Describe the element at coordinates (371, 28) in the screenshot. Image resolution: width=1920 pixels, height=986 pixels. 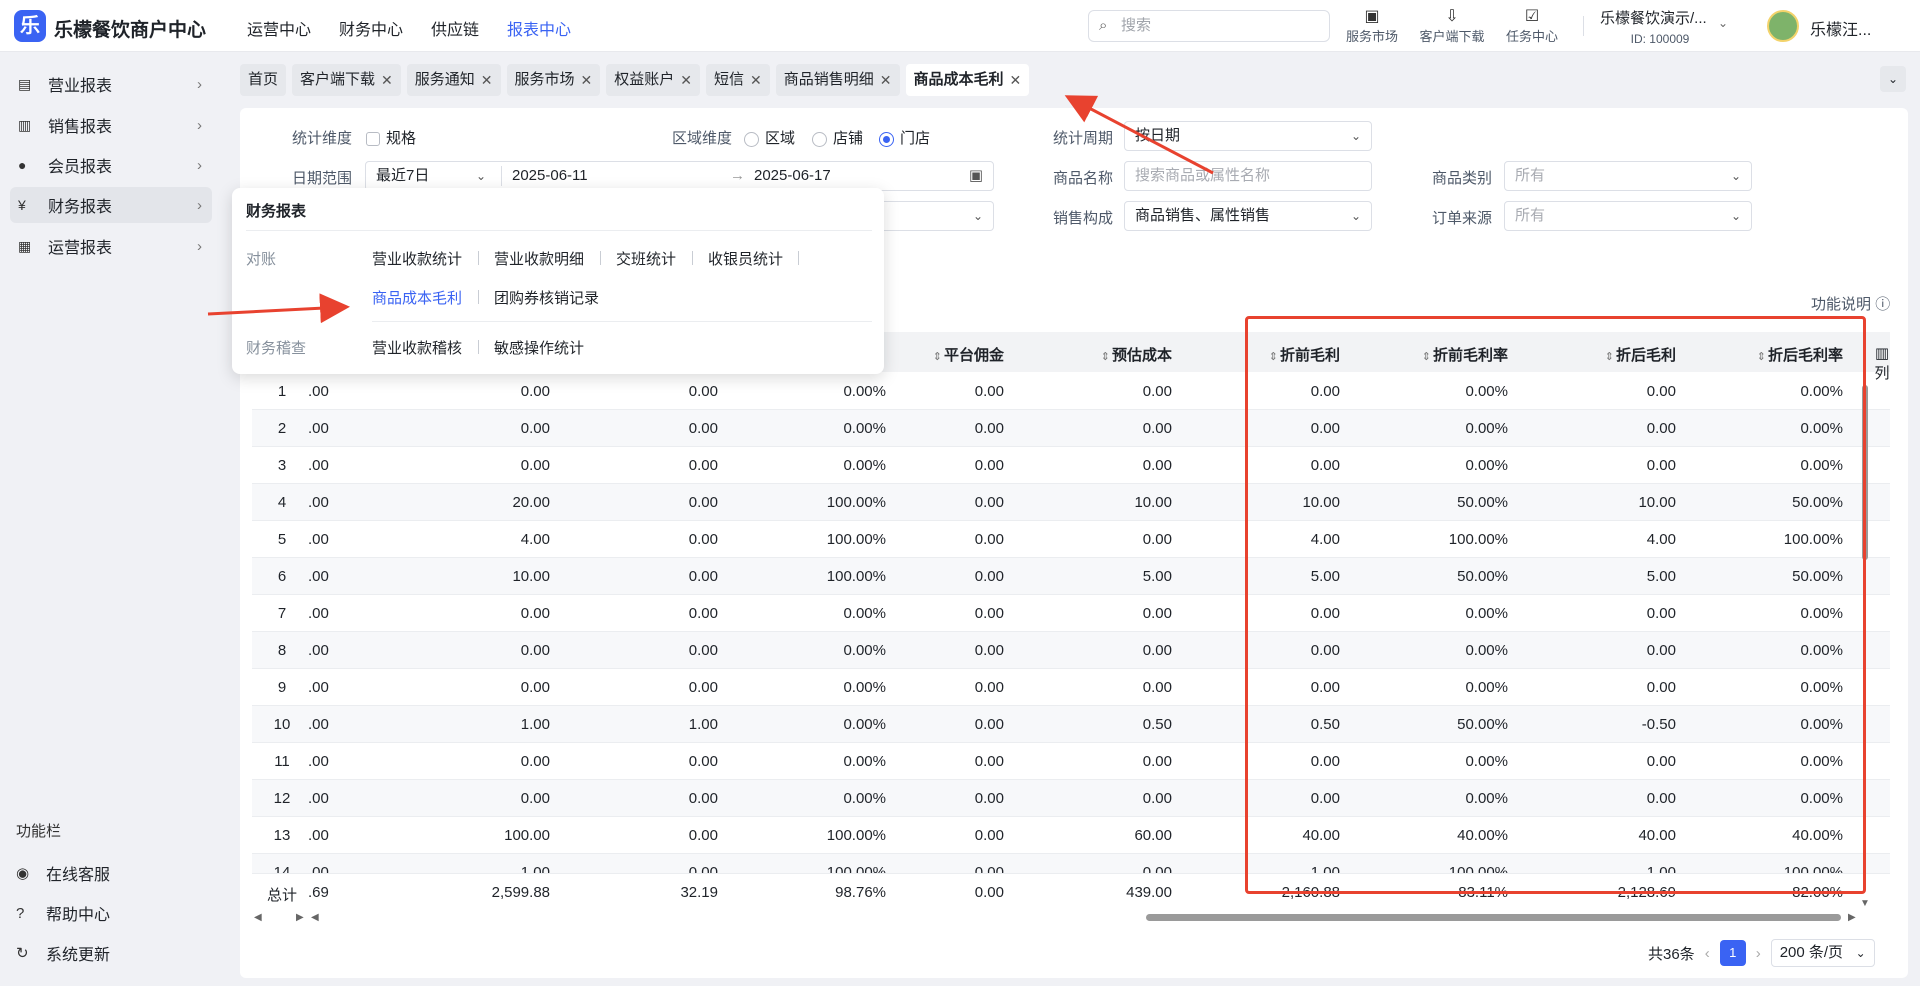
I see `nav-finance: 财务中心` at that location.